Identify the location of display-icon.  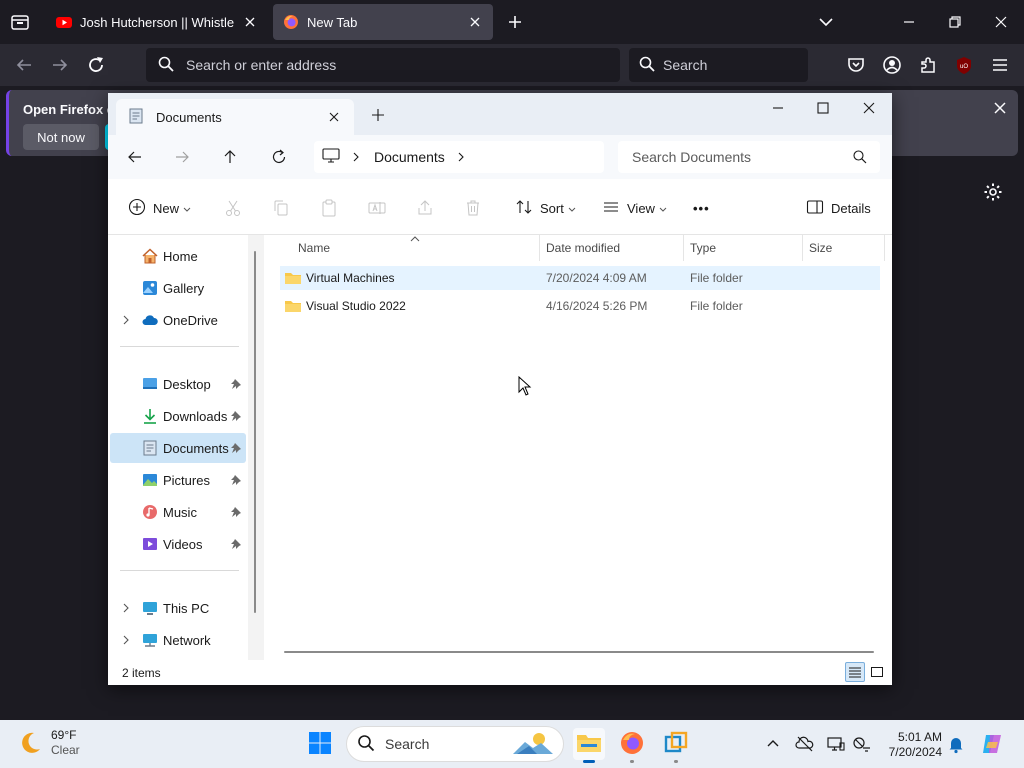
(836, 744).